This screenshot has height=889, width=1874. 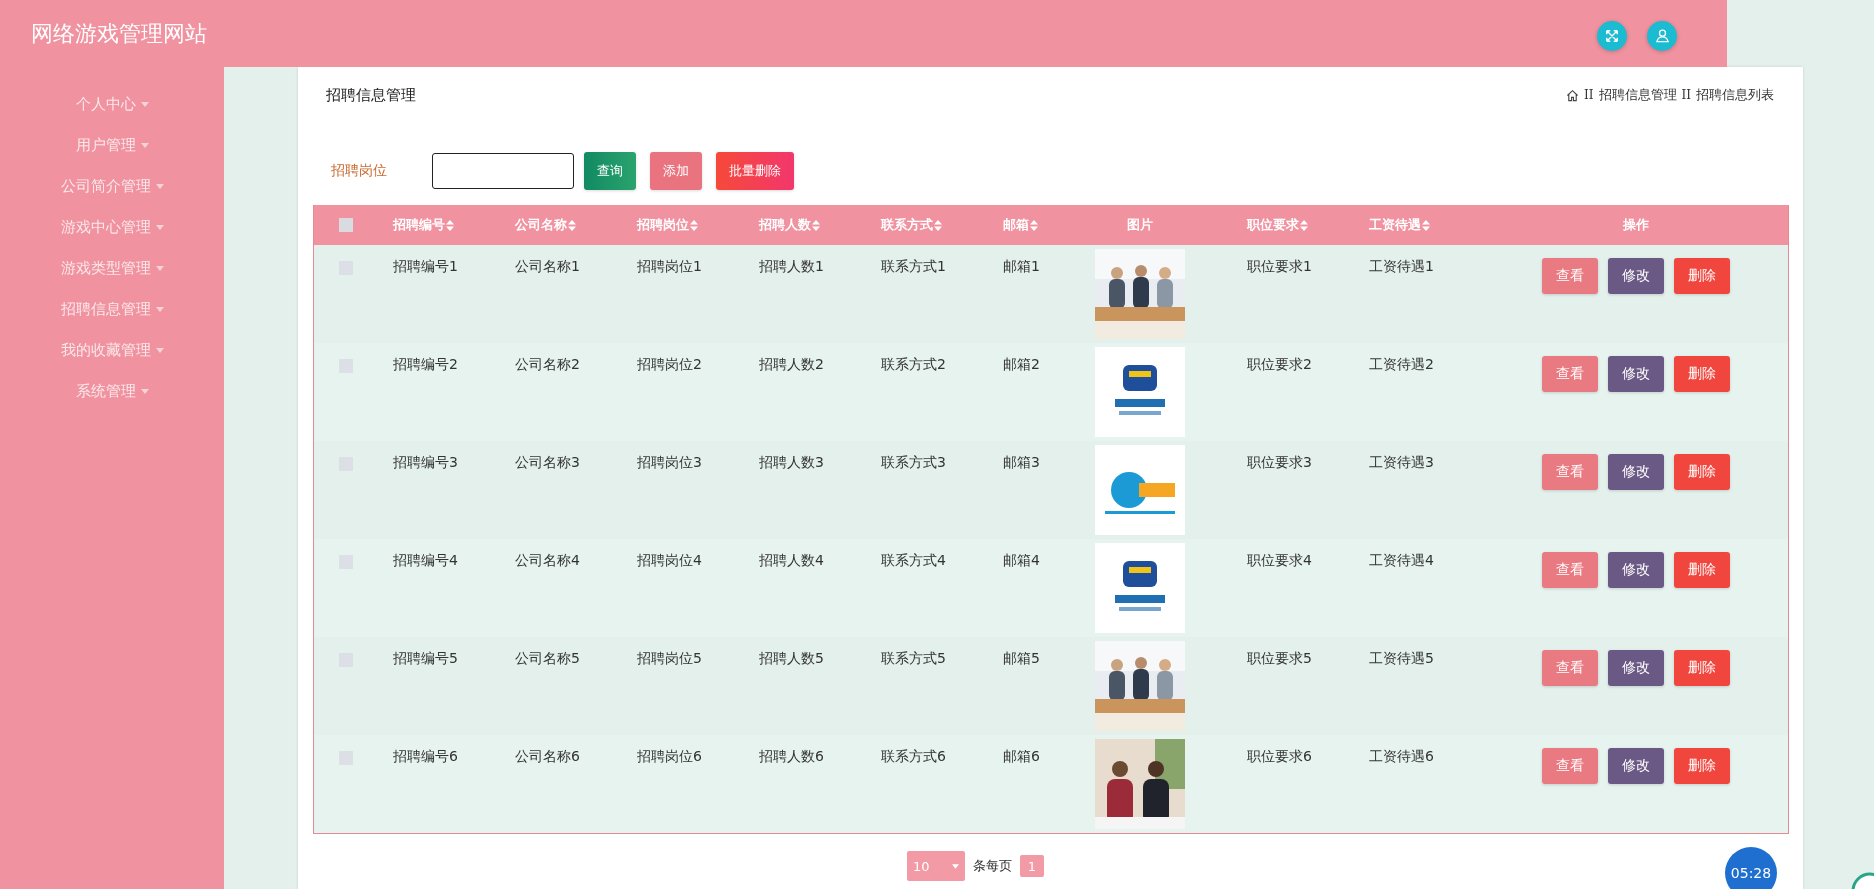 What do you see at coordinates (503, 171) in the screenshot?
I see `search-field` at bounding box center [503, 171].